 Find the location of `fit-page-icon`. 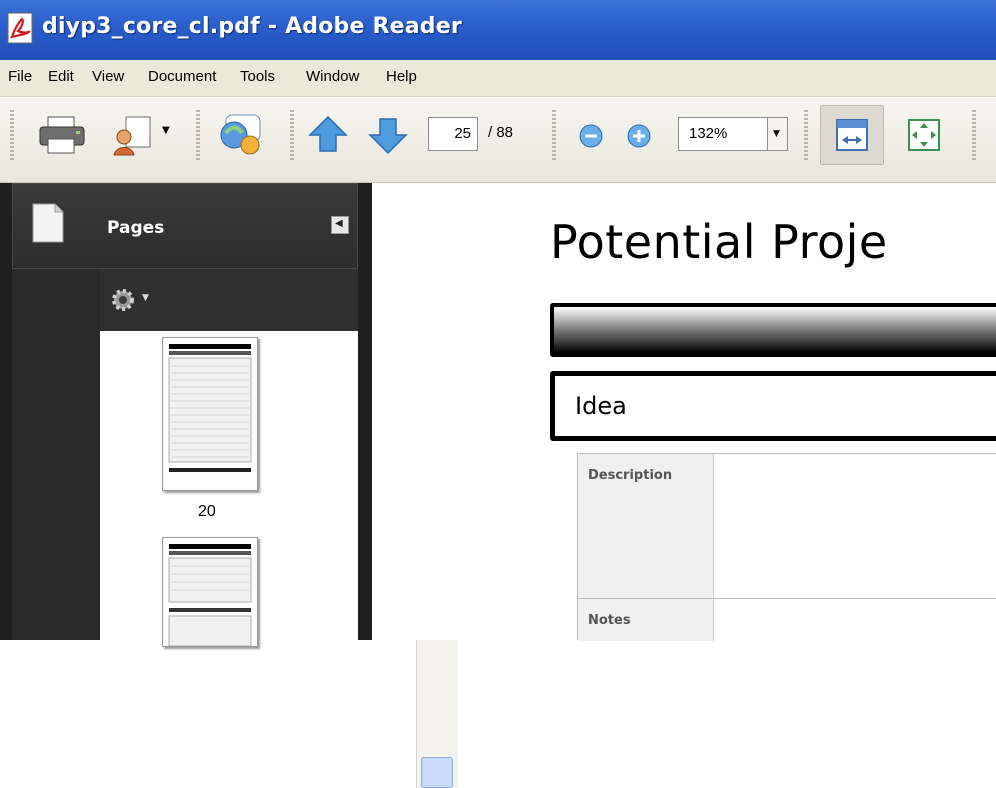

fit-page-icon is located at coordinates (924, 135).